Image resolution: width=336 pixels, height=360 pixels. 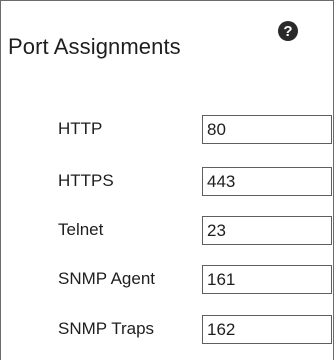 I want to click on https-label: HTTPS, so click(x=86, y=180).